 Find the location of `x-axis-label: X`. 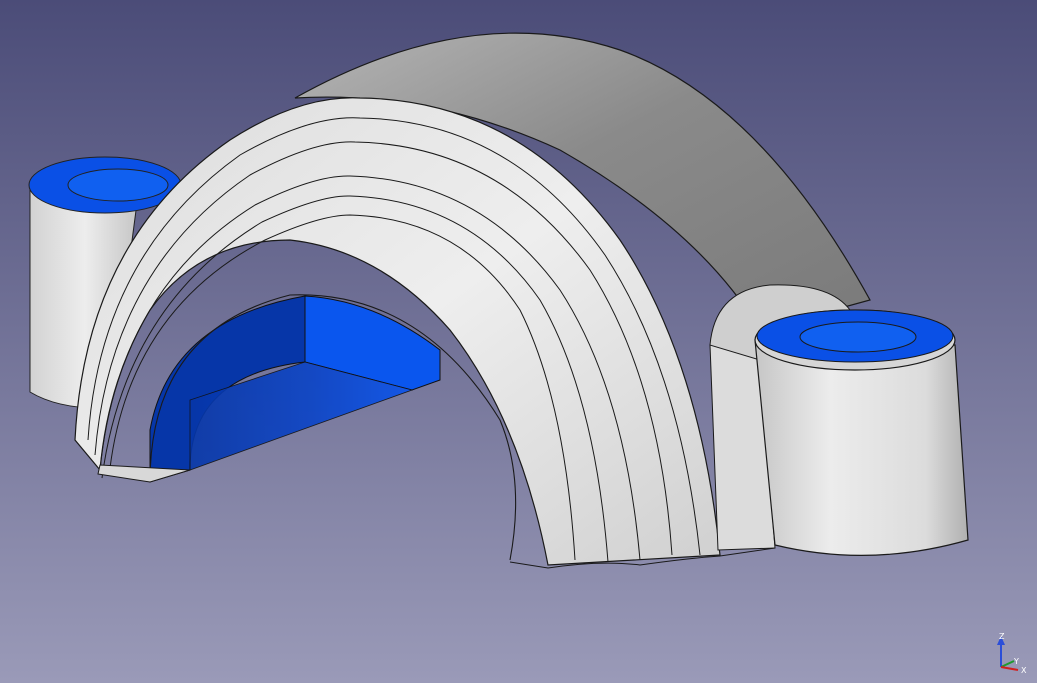

x-axis-label: X is located at coordinates (1024, 670).